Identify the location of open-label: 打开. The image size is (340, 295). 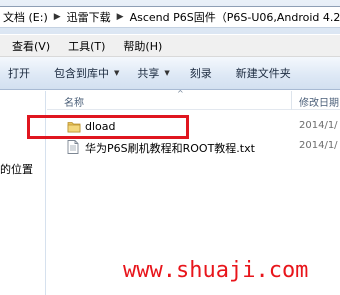
(19, 73).